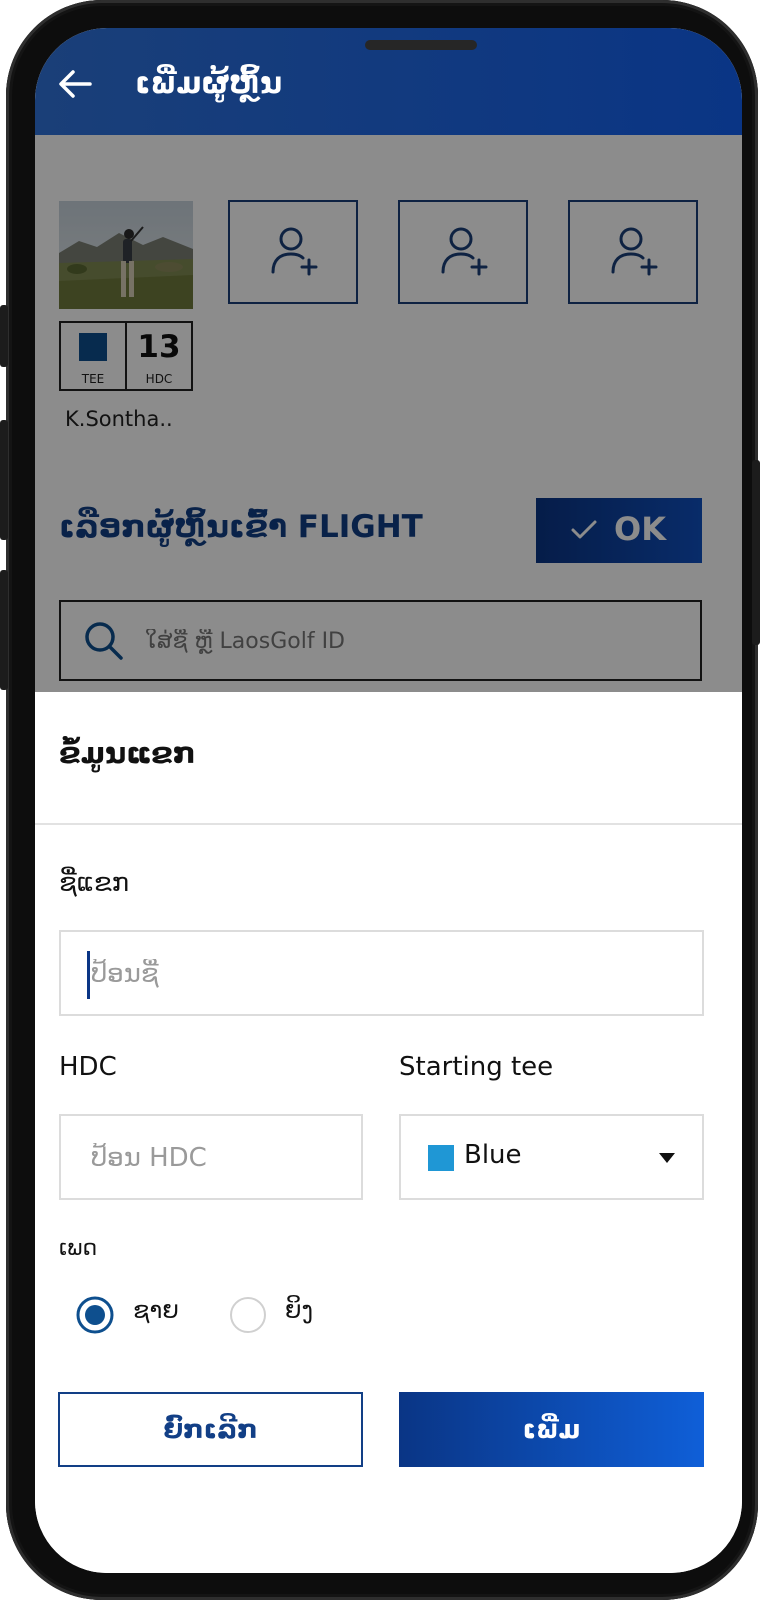 The width and height of the screenshot is (777, 1600). I want to click on volume-down-button, so click(4, 630).